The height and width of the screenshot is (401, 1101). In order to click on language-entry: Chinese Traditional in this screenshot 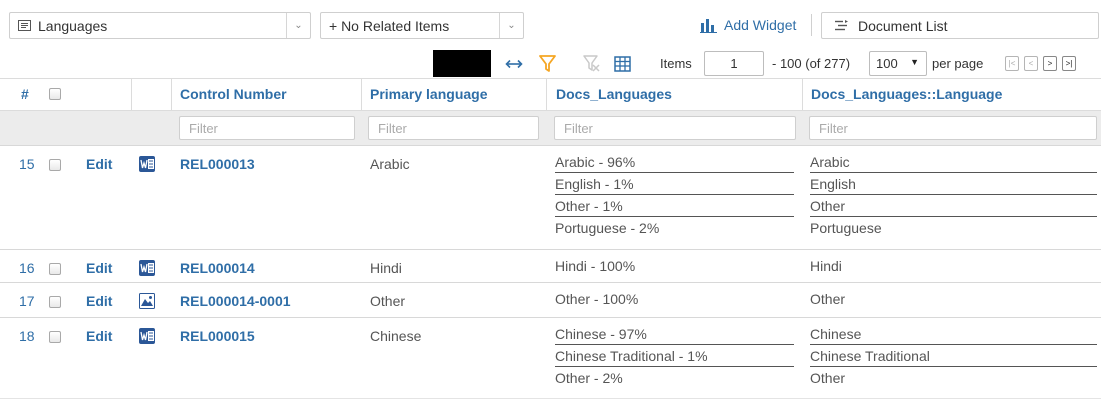, I will do `click(953, 356)`.